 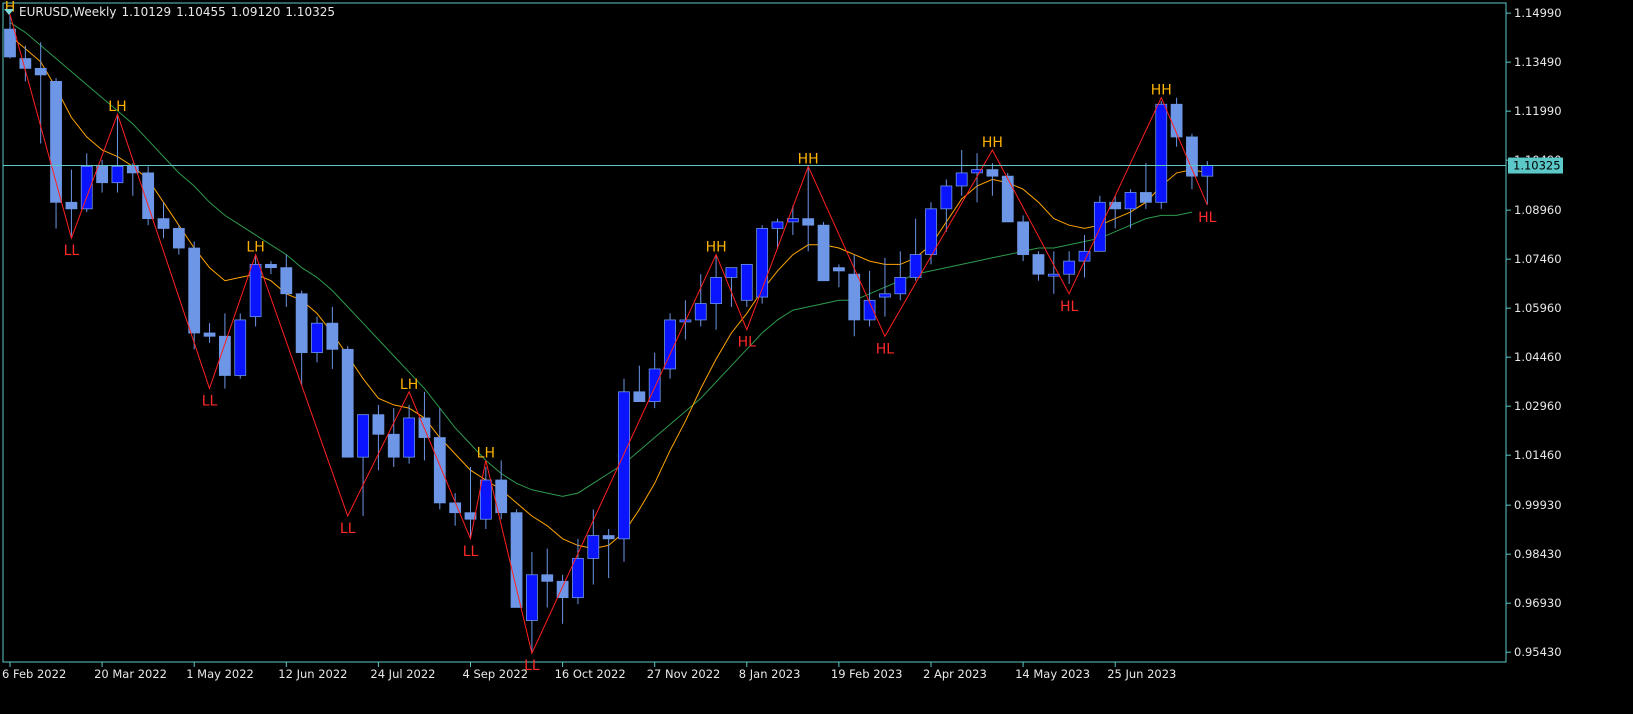 What do you see at coordinates (130, 674) in the screenshot?
I see `x-tick-label: 20 Mar 2022` at bounding box center [130, 674].